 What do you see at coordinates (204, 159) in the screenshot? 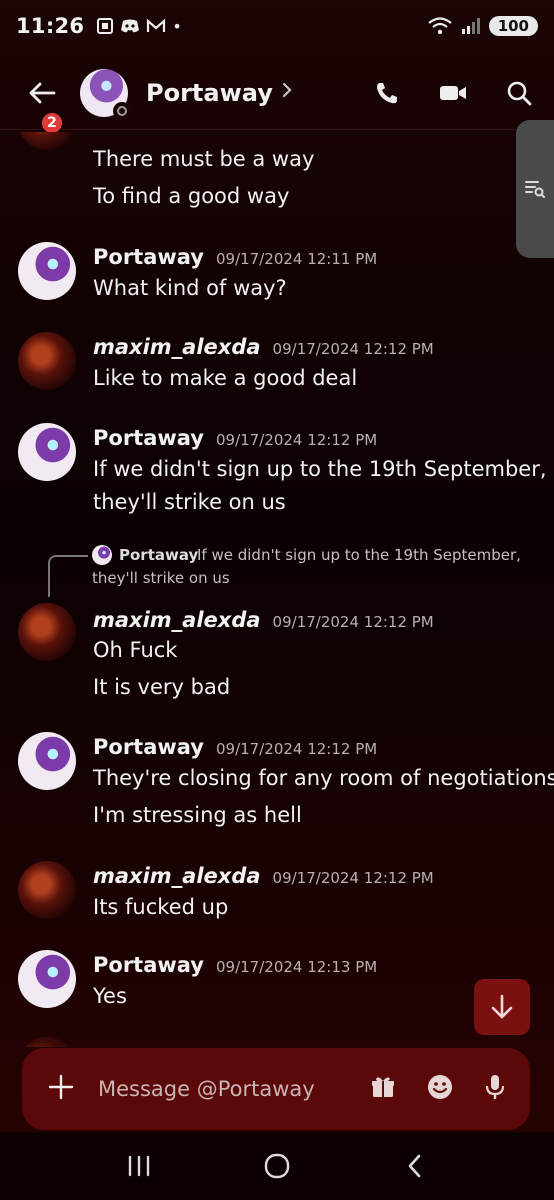
I see `message-text: There must be a way` at bounding box center [204, 159].